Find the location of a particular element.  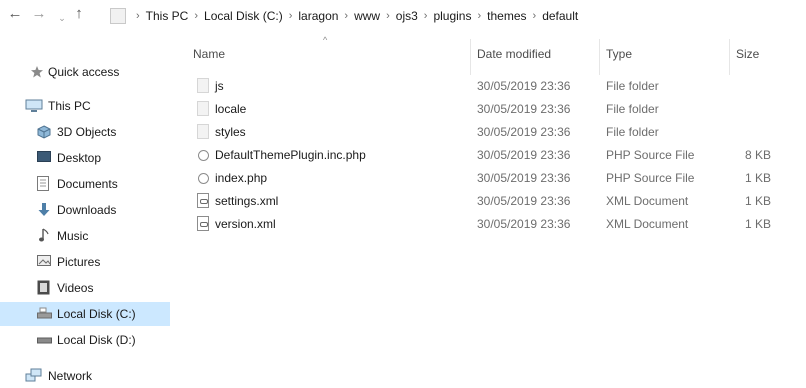

sidebar-item-label: Music is located at coordinates (73, 236).